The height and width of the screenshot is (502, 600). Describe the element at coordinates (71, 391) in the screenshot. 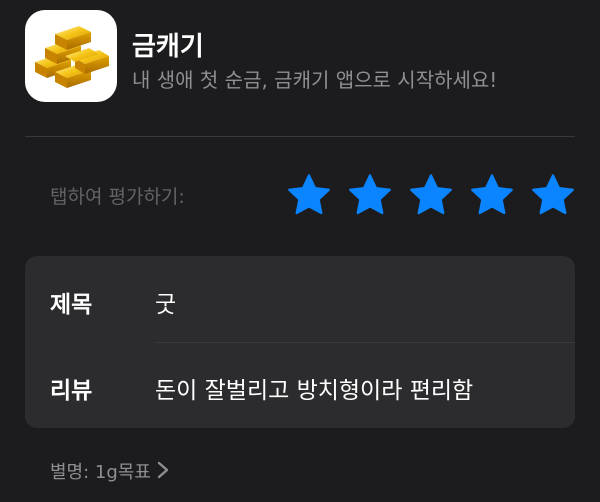

I see `review-body-label: 리뷰` at that location.